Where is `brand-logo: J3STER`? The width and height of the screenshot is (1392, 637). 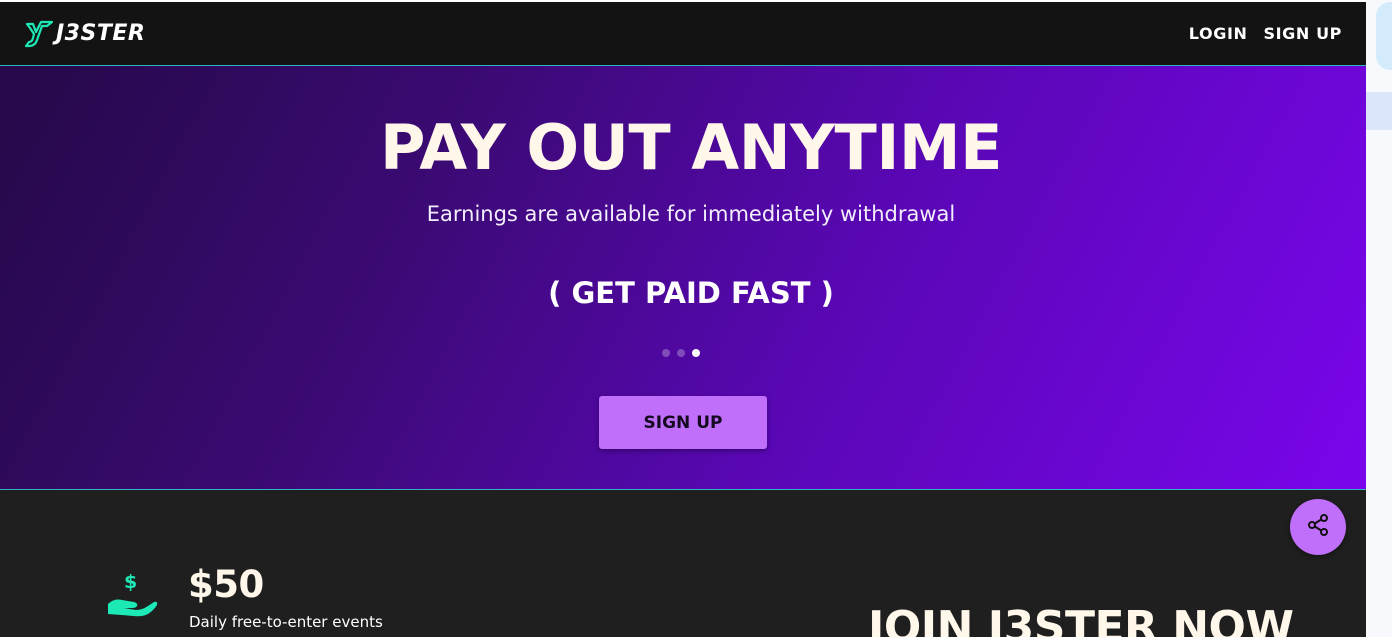 brand-logo: J3STER is located at coordinates (84, 34).